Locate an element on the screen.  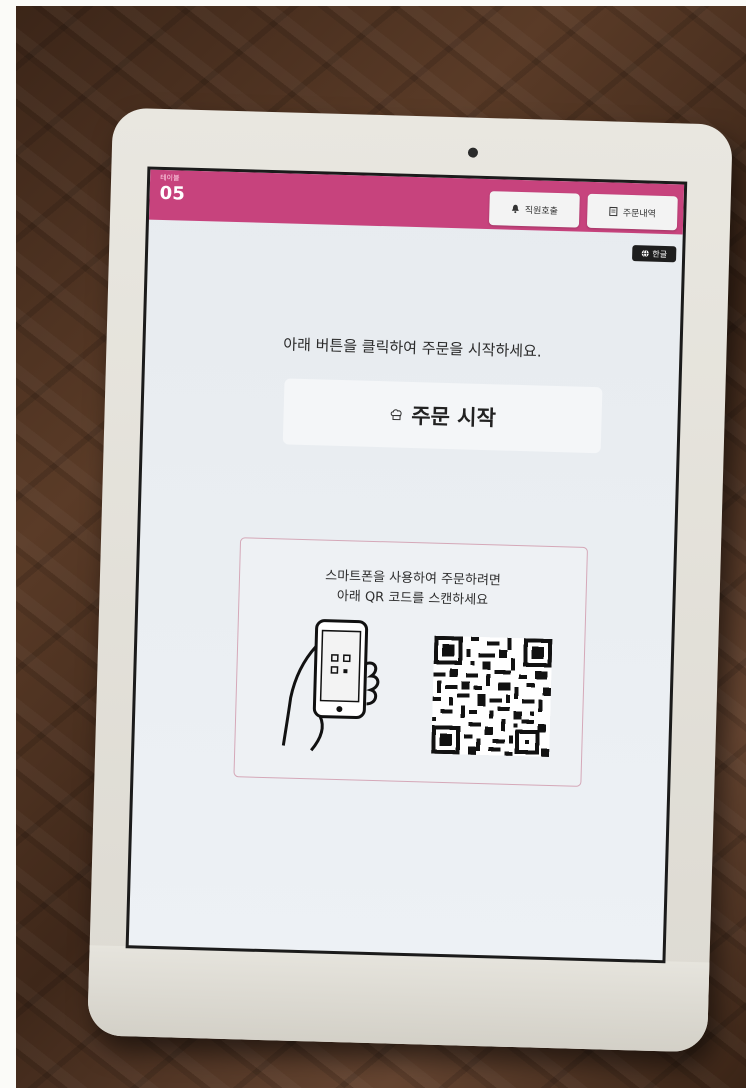
staff-call-label: 직원호출 is located at coordinates (541, 211).